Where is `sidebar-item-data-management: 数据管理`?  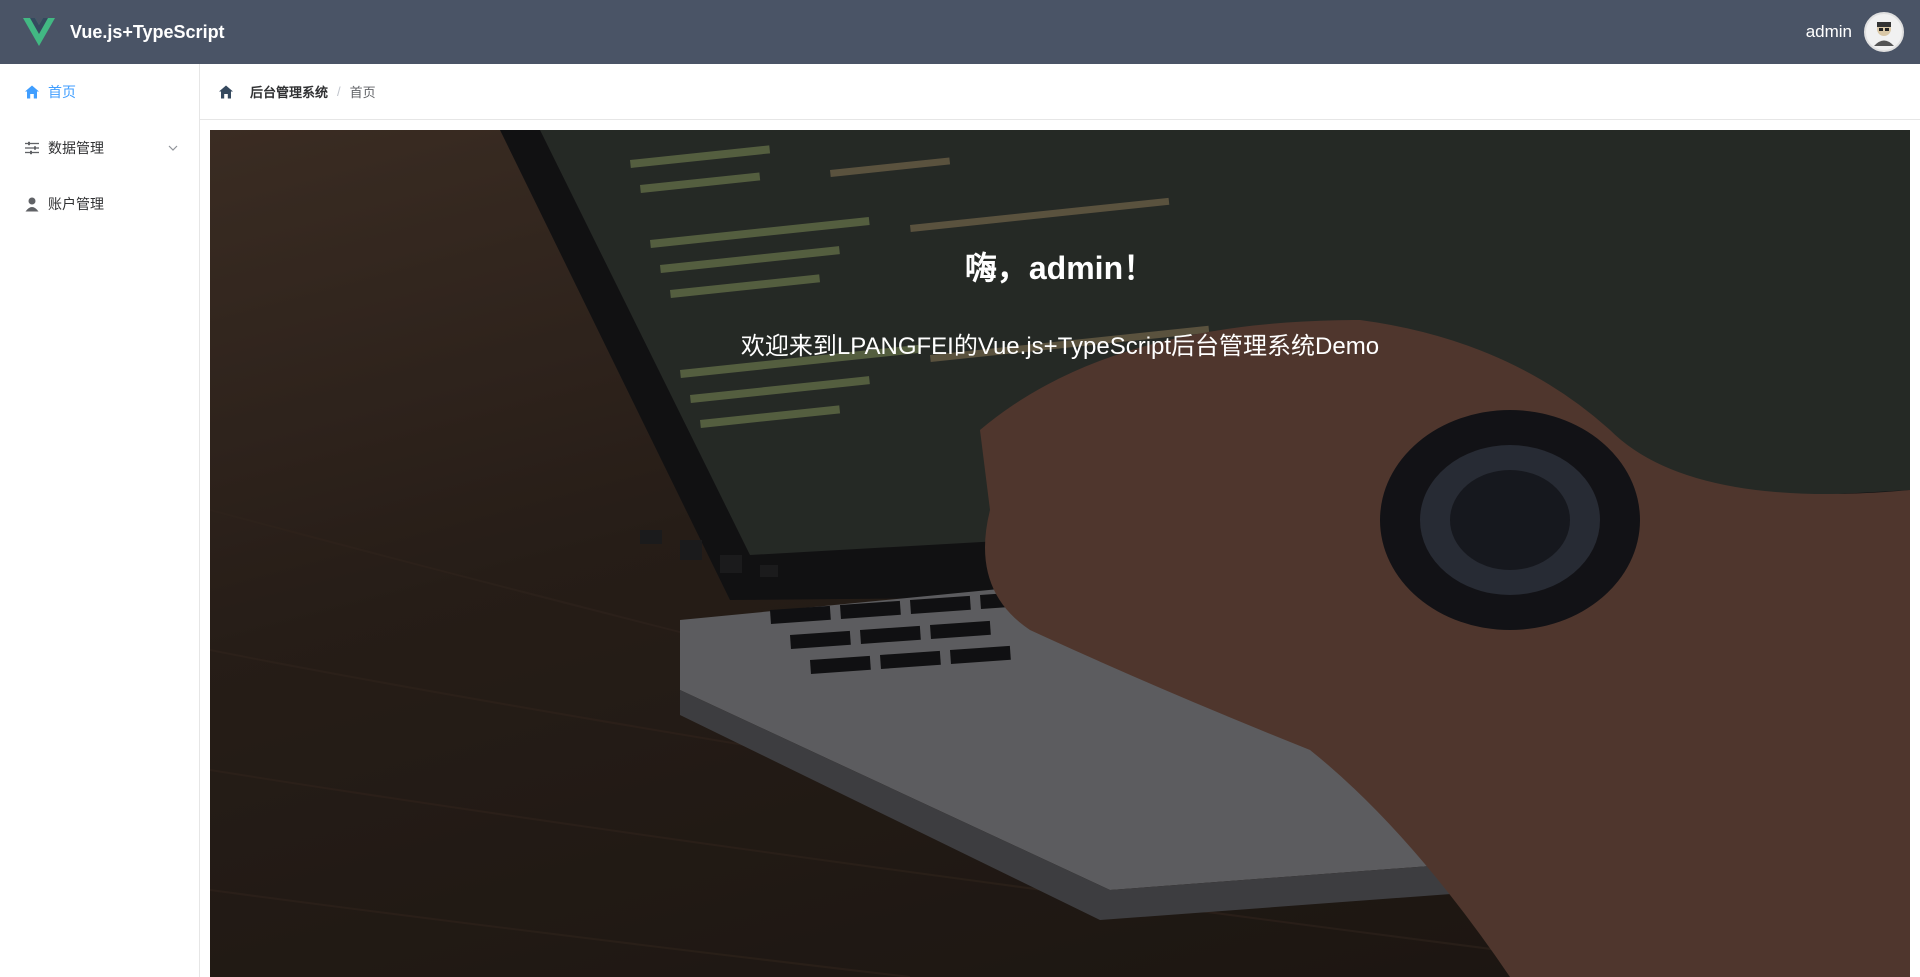 sidebar-item-data-management: 数据管理 is located at coordinates (99, 148).